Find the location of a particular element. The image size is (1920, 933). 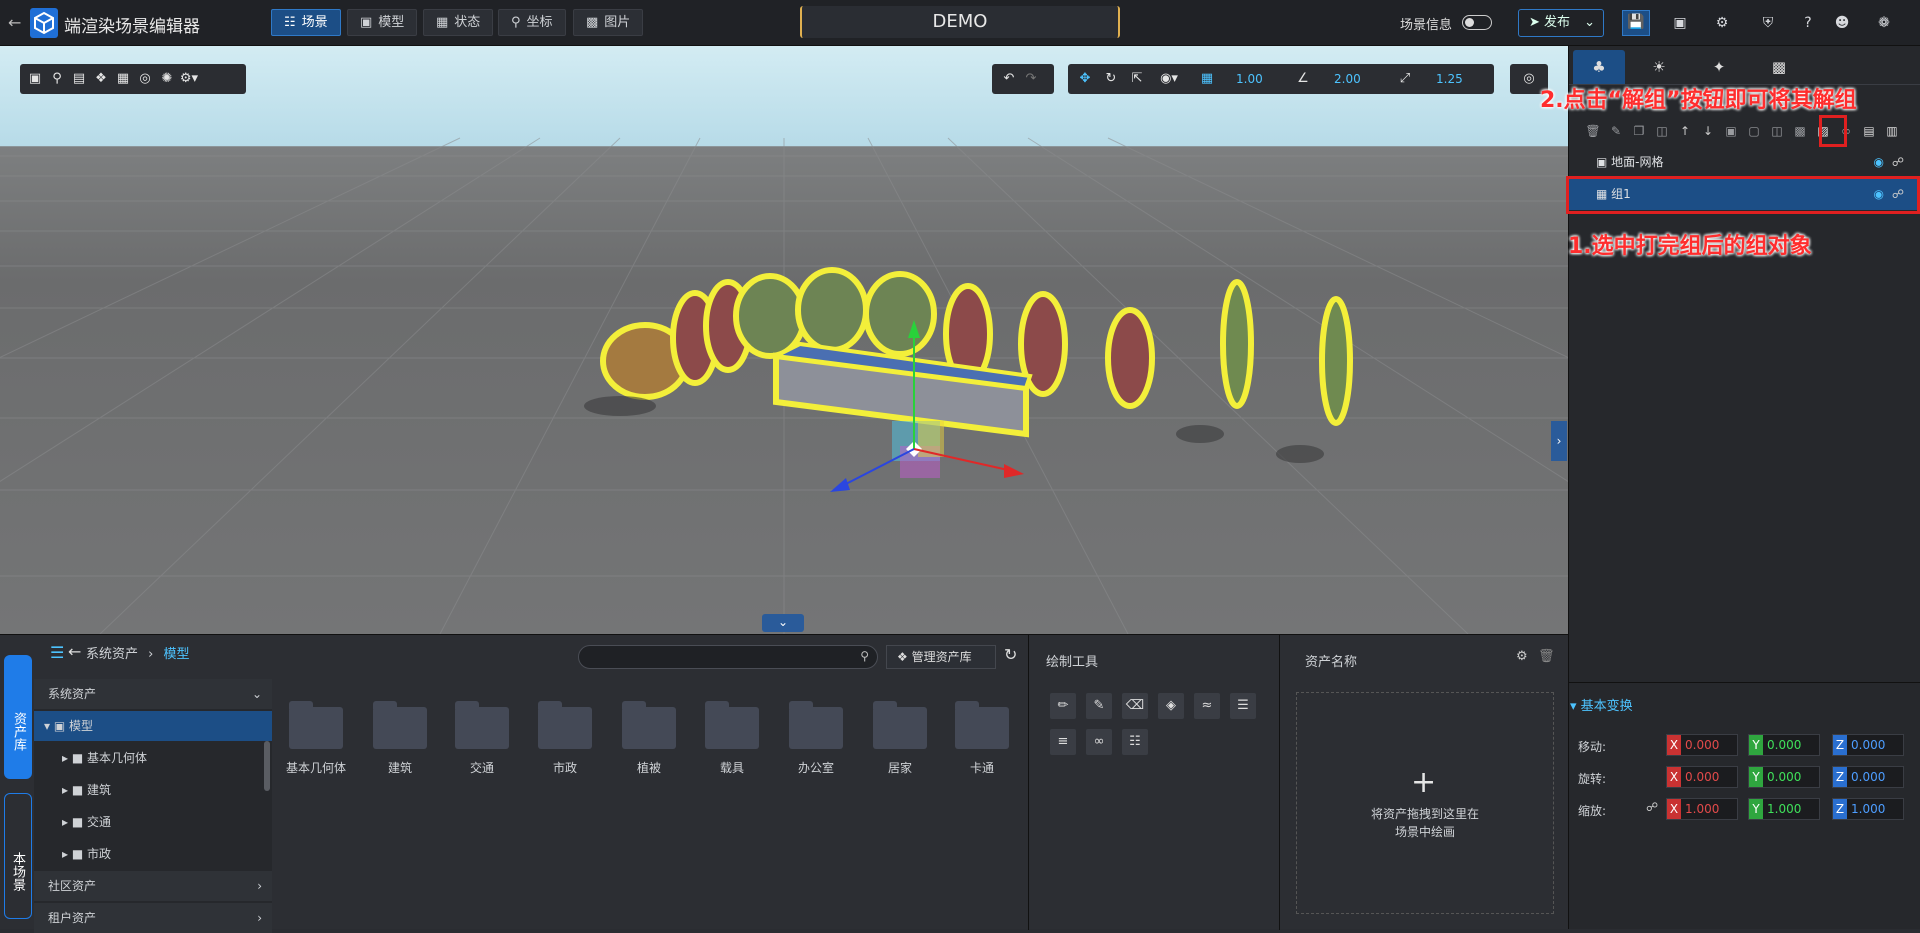

globe-icon: ◎ is located at coordinates (145, 79).